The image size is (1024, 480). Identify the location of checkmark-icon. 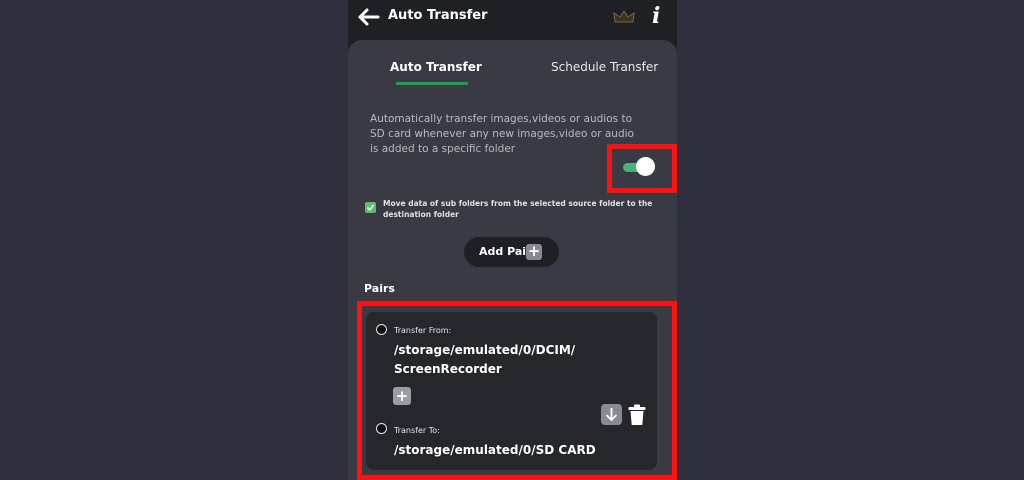
(370, 208).